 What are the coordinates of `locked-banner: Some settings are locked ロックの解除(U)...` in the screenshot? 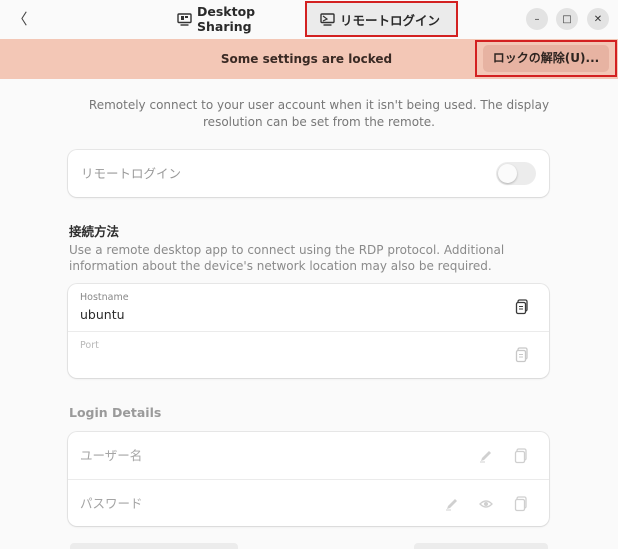 It's located at (309, 59).